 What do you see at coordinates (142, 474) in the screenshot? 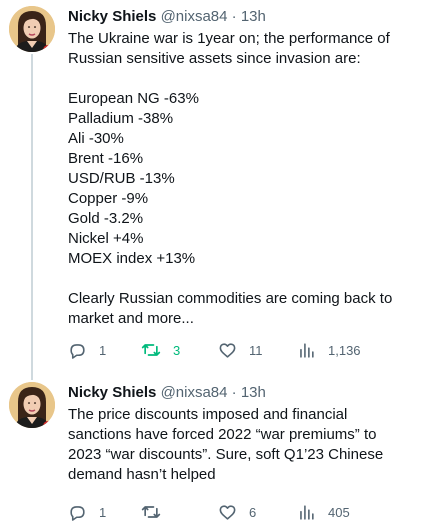
I see `tweet-text-line: demand hasn’t helped` at bounding box center [142, 474].